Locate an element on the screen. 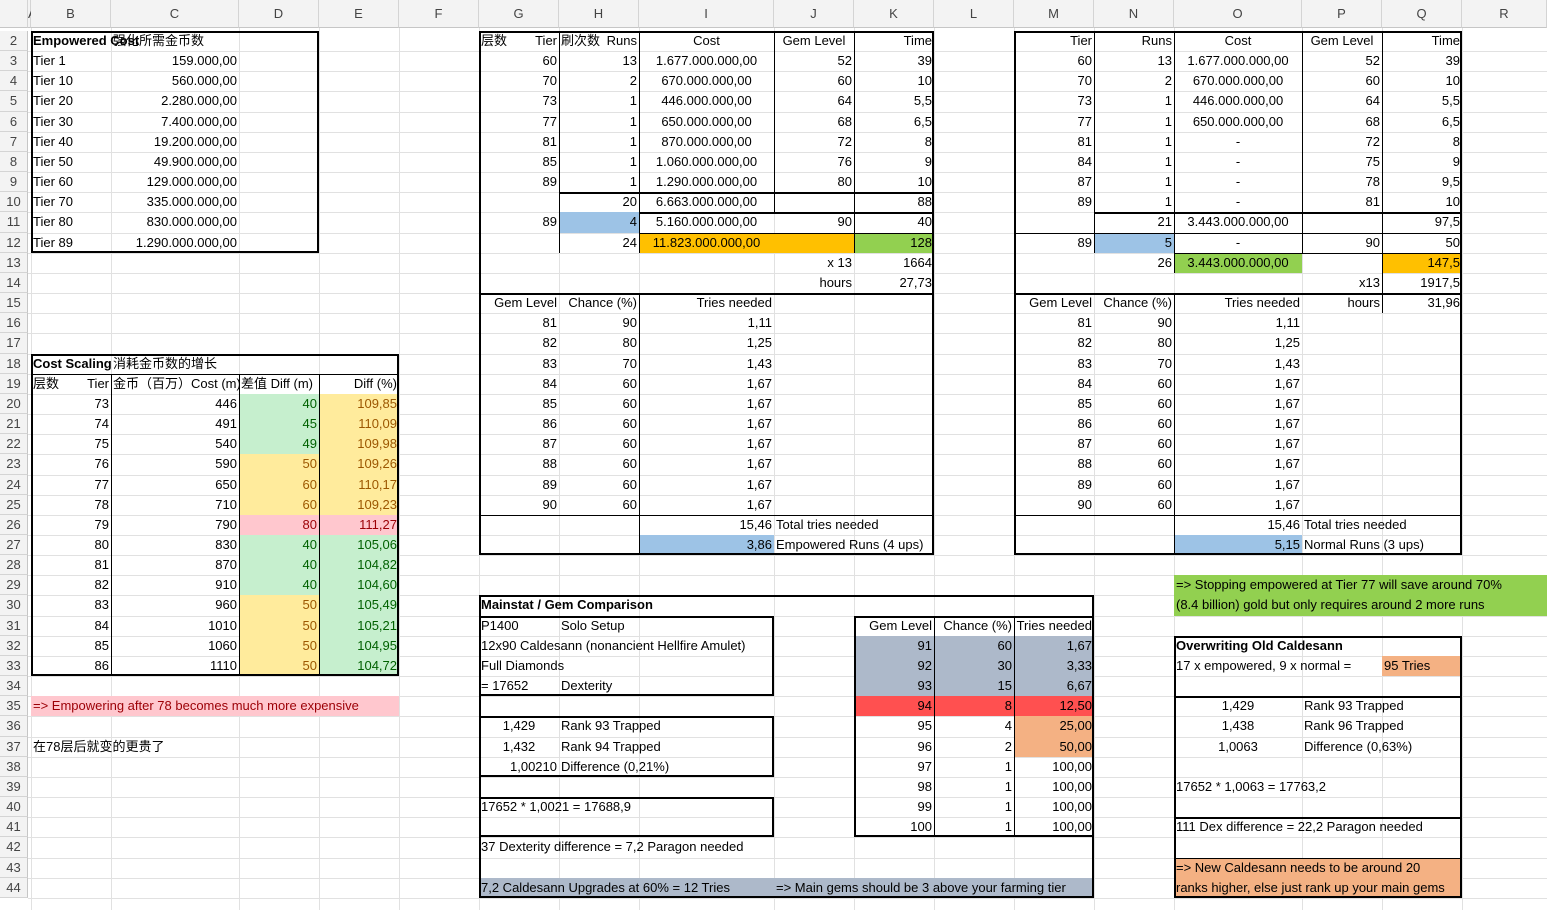 Image resolution: width=1547 pixels, height=910 pixels. cell-h12: 24 is located at coordinates (599, 244).